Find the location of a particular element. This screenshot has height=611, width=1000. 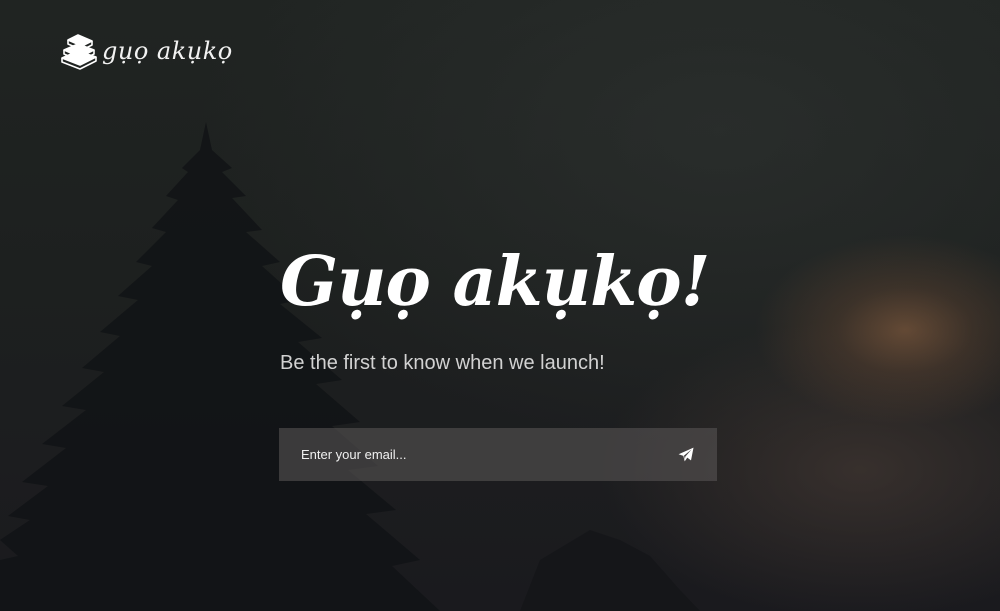

paper-plane-icon is located at coordinates (686, 454).